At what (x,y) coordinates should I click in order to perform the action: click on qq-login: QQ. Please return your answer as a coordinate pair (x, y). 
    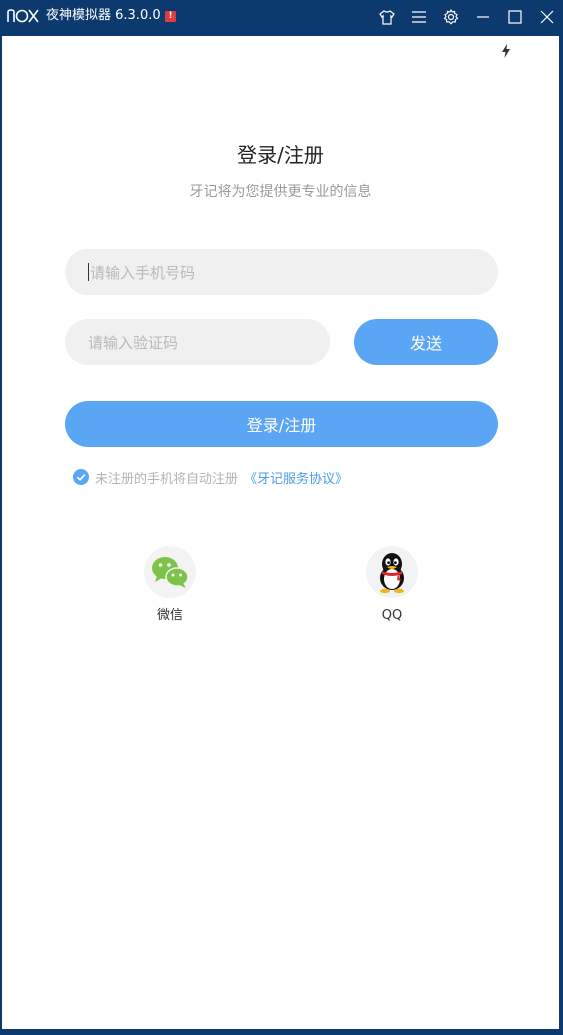
    Looking at the image, I should click on (392, 585).